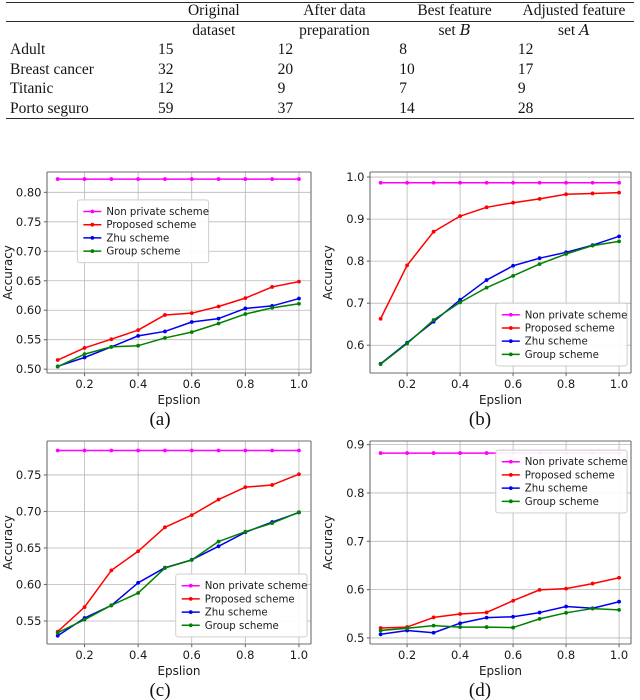 The height and width of the screenshot is (700, 640). I want to click on table-cell-after: 37, so click(285, 108).